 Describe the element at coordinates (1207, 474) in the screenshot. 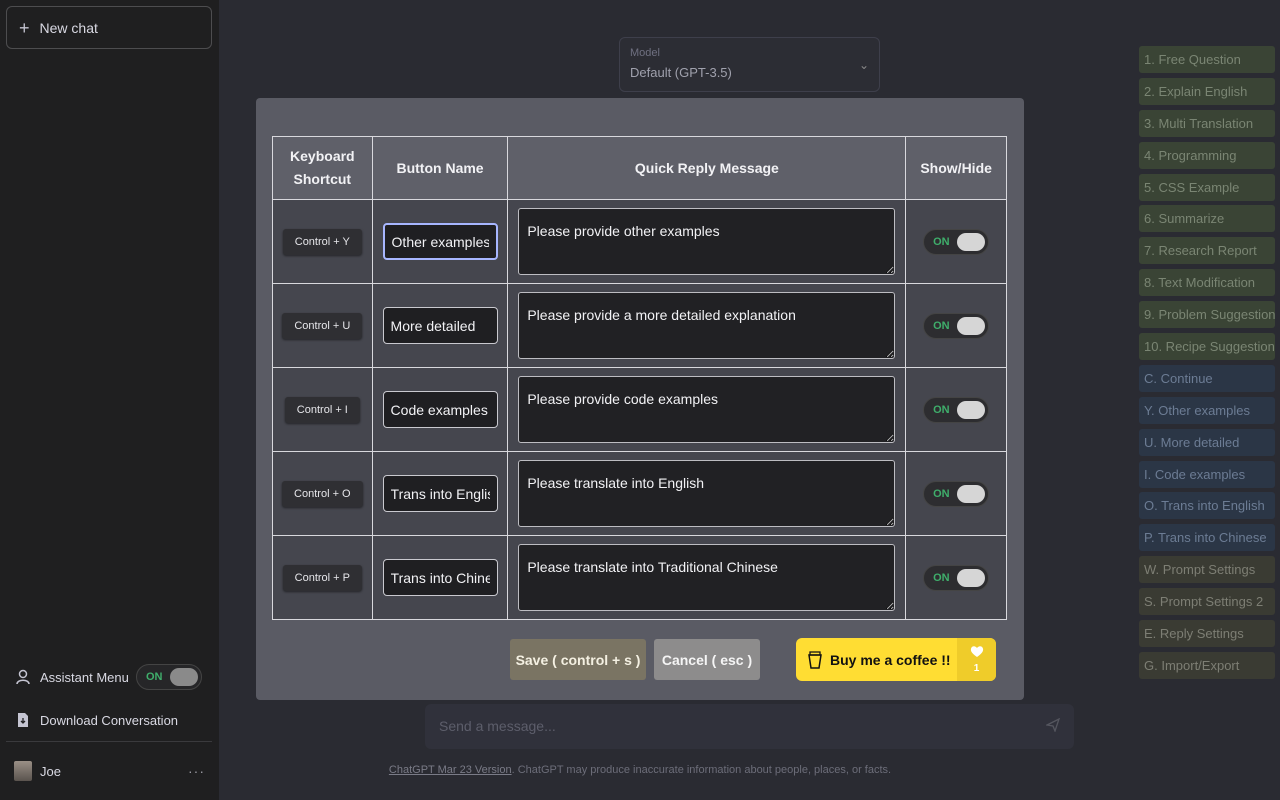

I see `quick-reply-button: I. Code examples` at that location.